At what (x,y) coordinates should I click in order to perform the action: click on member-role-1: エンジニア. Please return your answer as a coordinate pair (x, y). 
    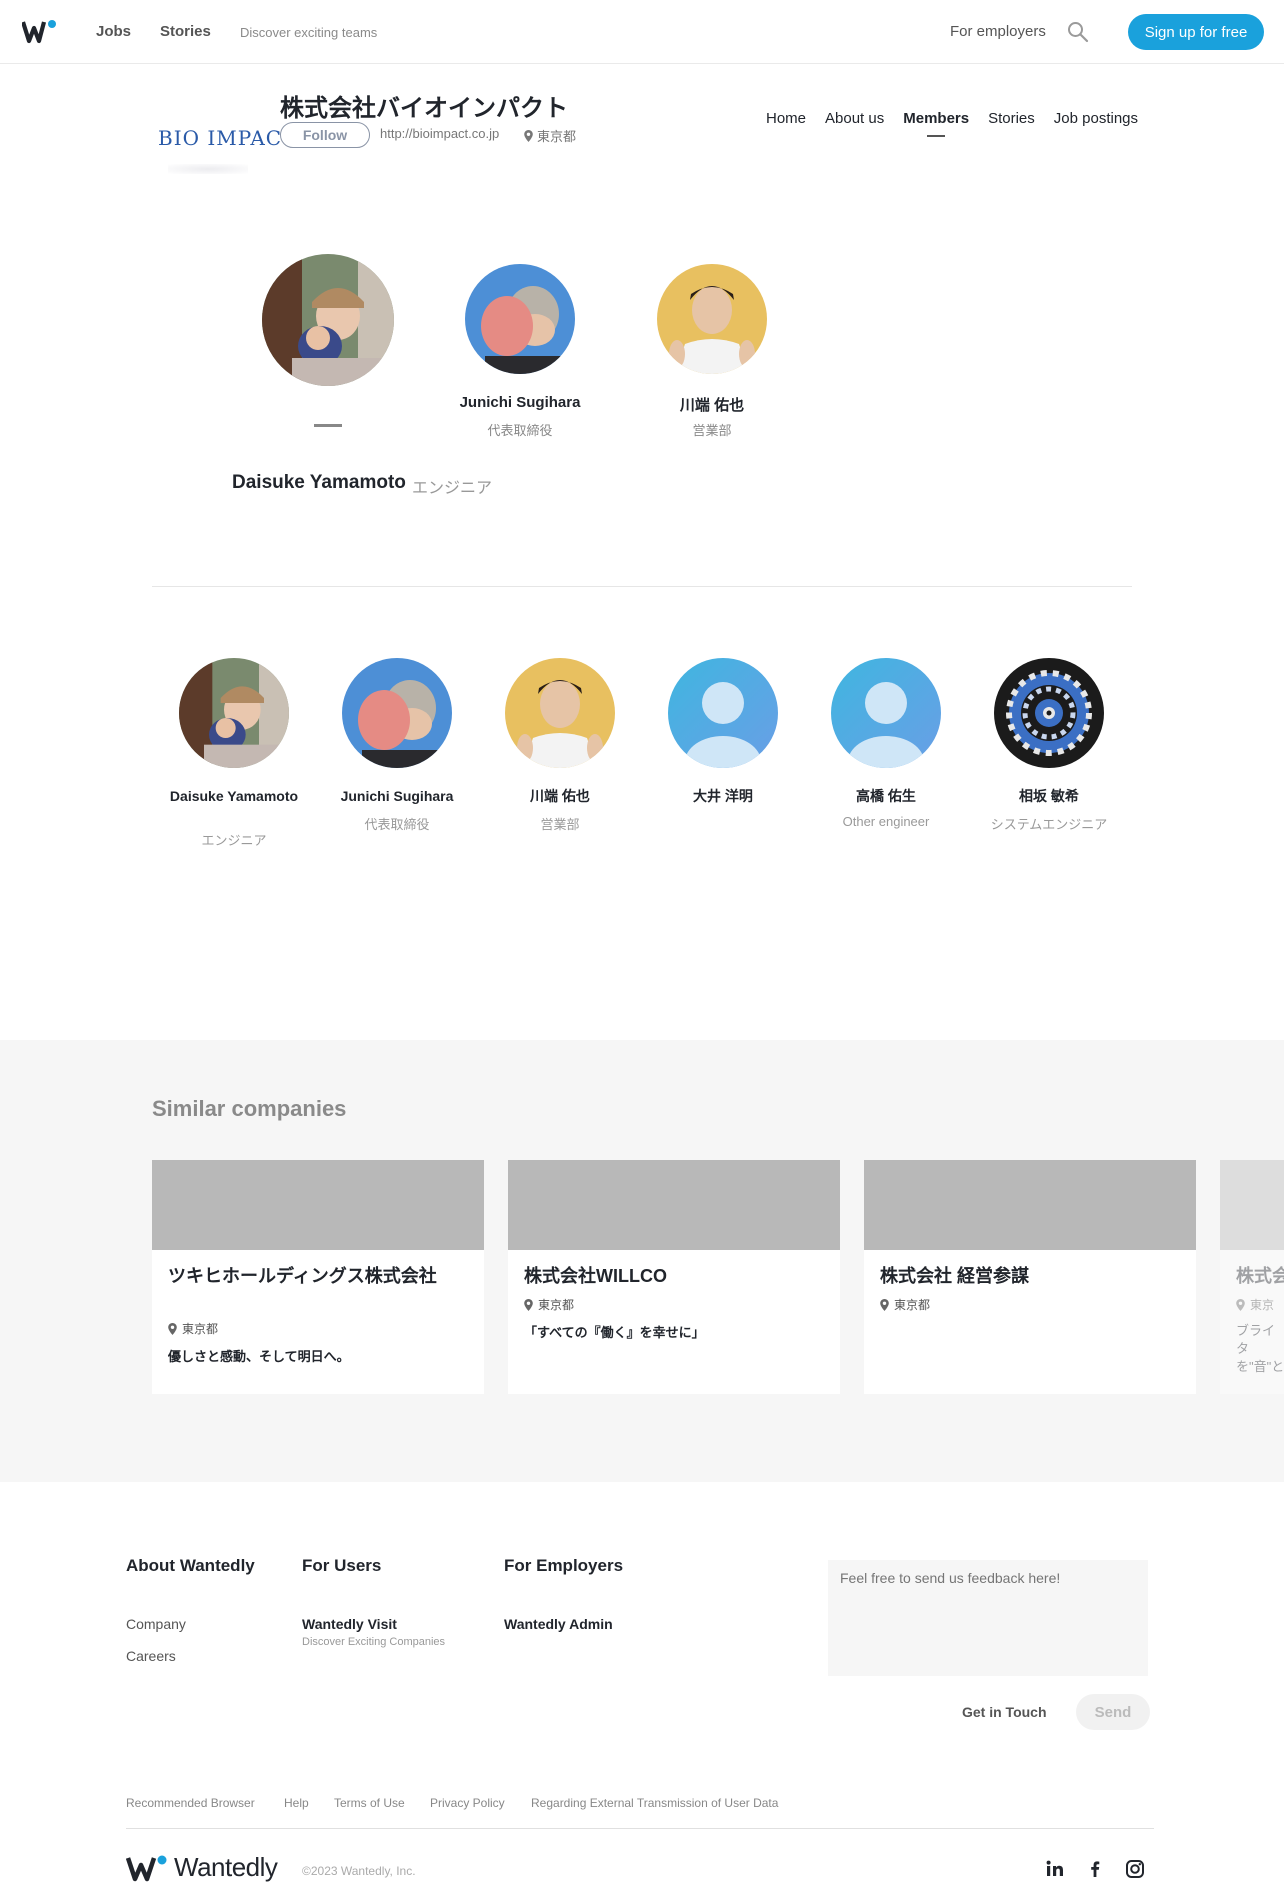
    Looking at the image, I should click on (234, 840).